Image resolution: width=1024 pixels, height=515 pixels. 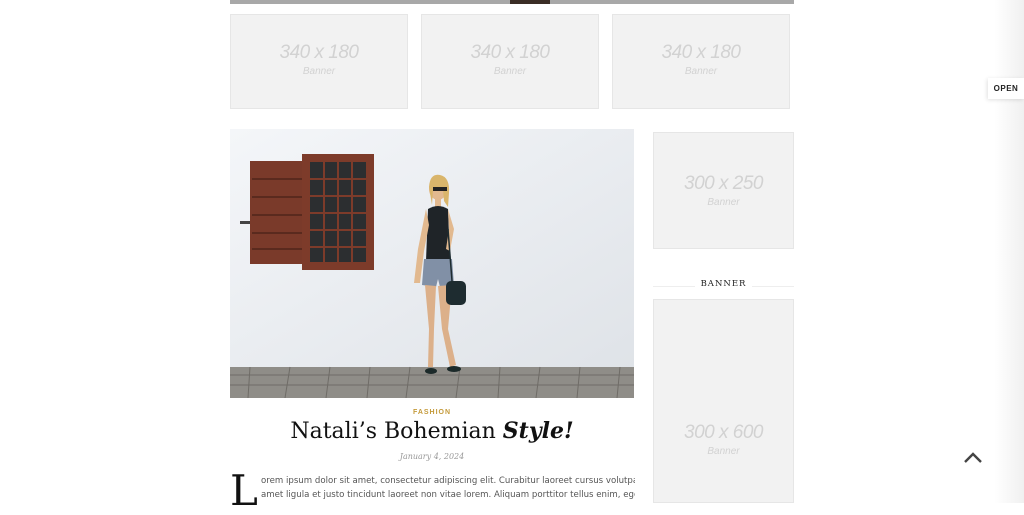 I want to click on top-banner-1: 340 x 180 Banner, so click(x=319, y=61).